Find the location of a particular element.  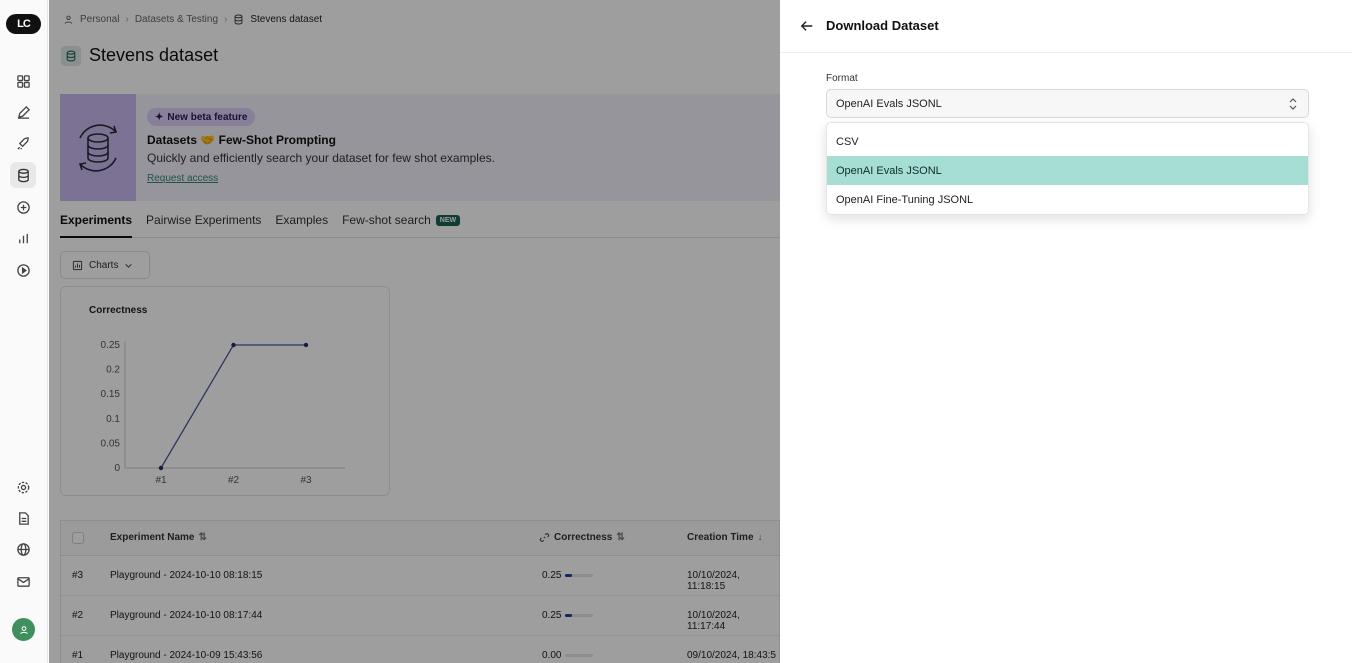

option-openai-fine-tuning-jsonl: OpenAI Fine-Tuning JSONL is located at coordinates (1067, 199).